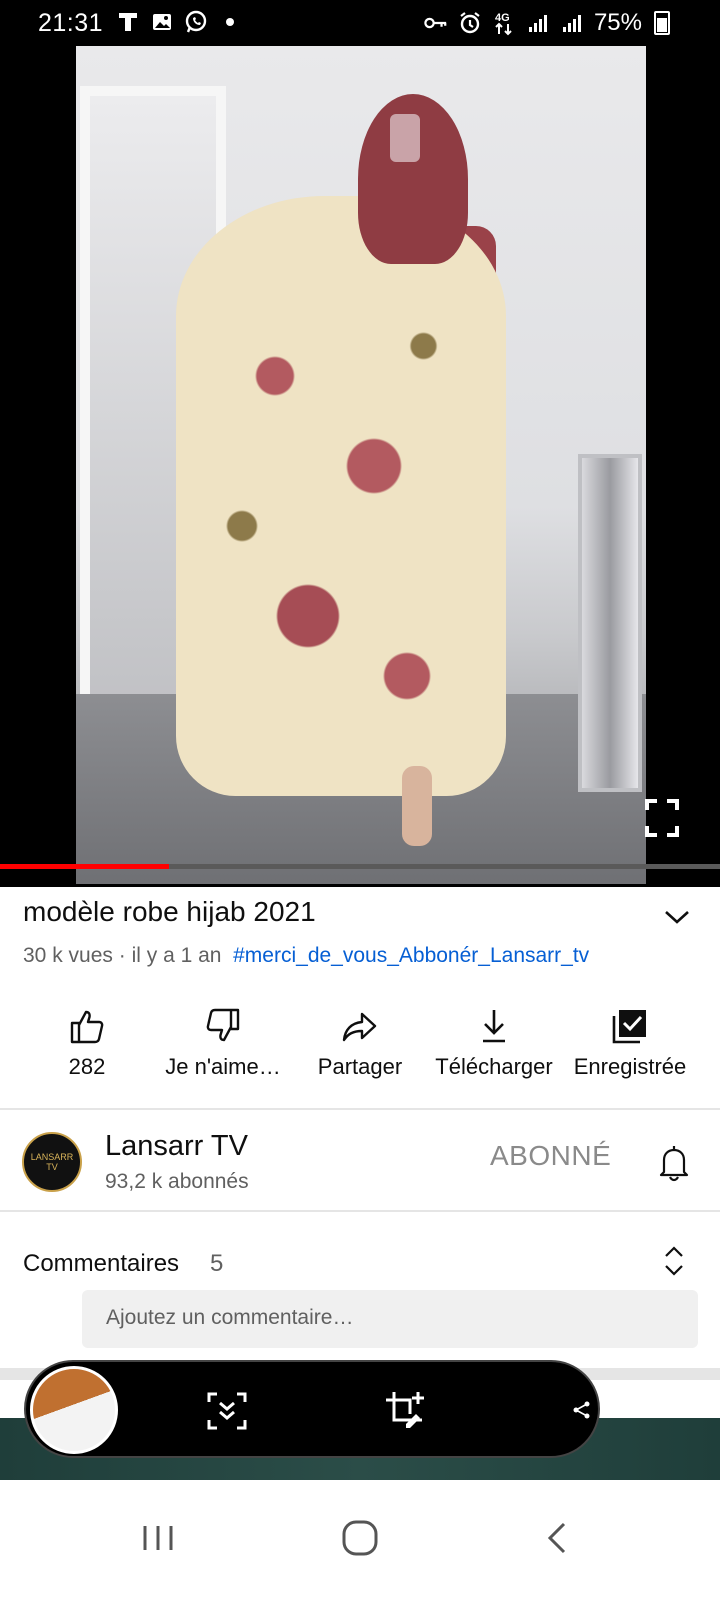  Describe the element at coordinates (179, 22) in the screenshot. I see `status-notification-icons` at that location.